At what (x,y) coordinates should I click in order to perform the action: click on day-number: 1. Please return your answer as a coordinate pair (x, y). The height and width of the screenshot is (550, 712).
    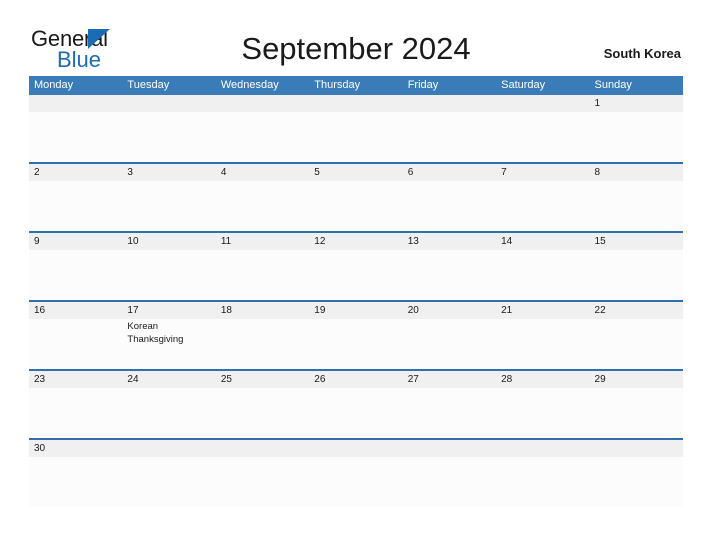
    Looking at the image, I should click on (597, 103).